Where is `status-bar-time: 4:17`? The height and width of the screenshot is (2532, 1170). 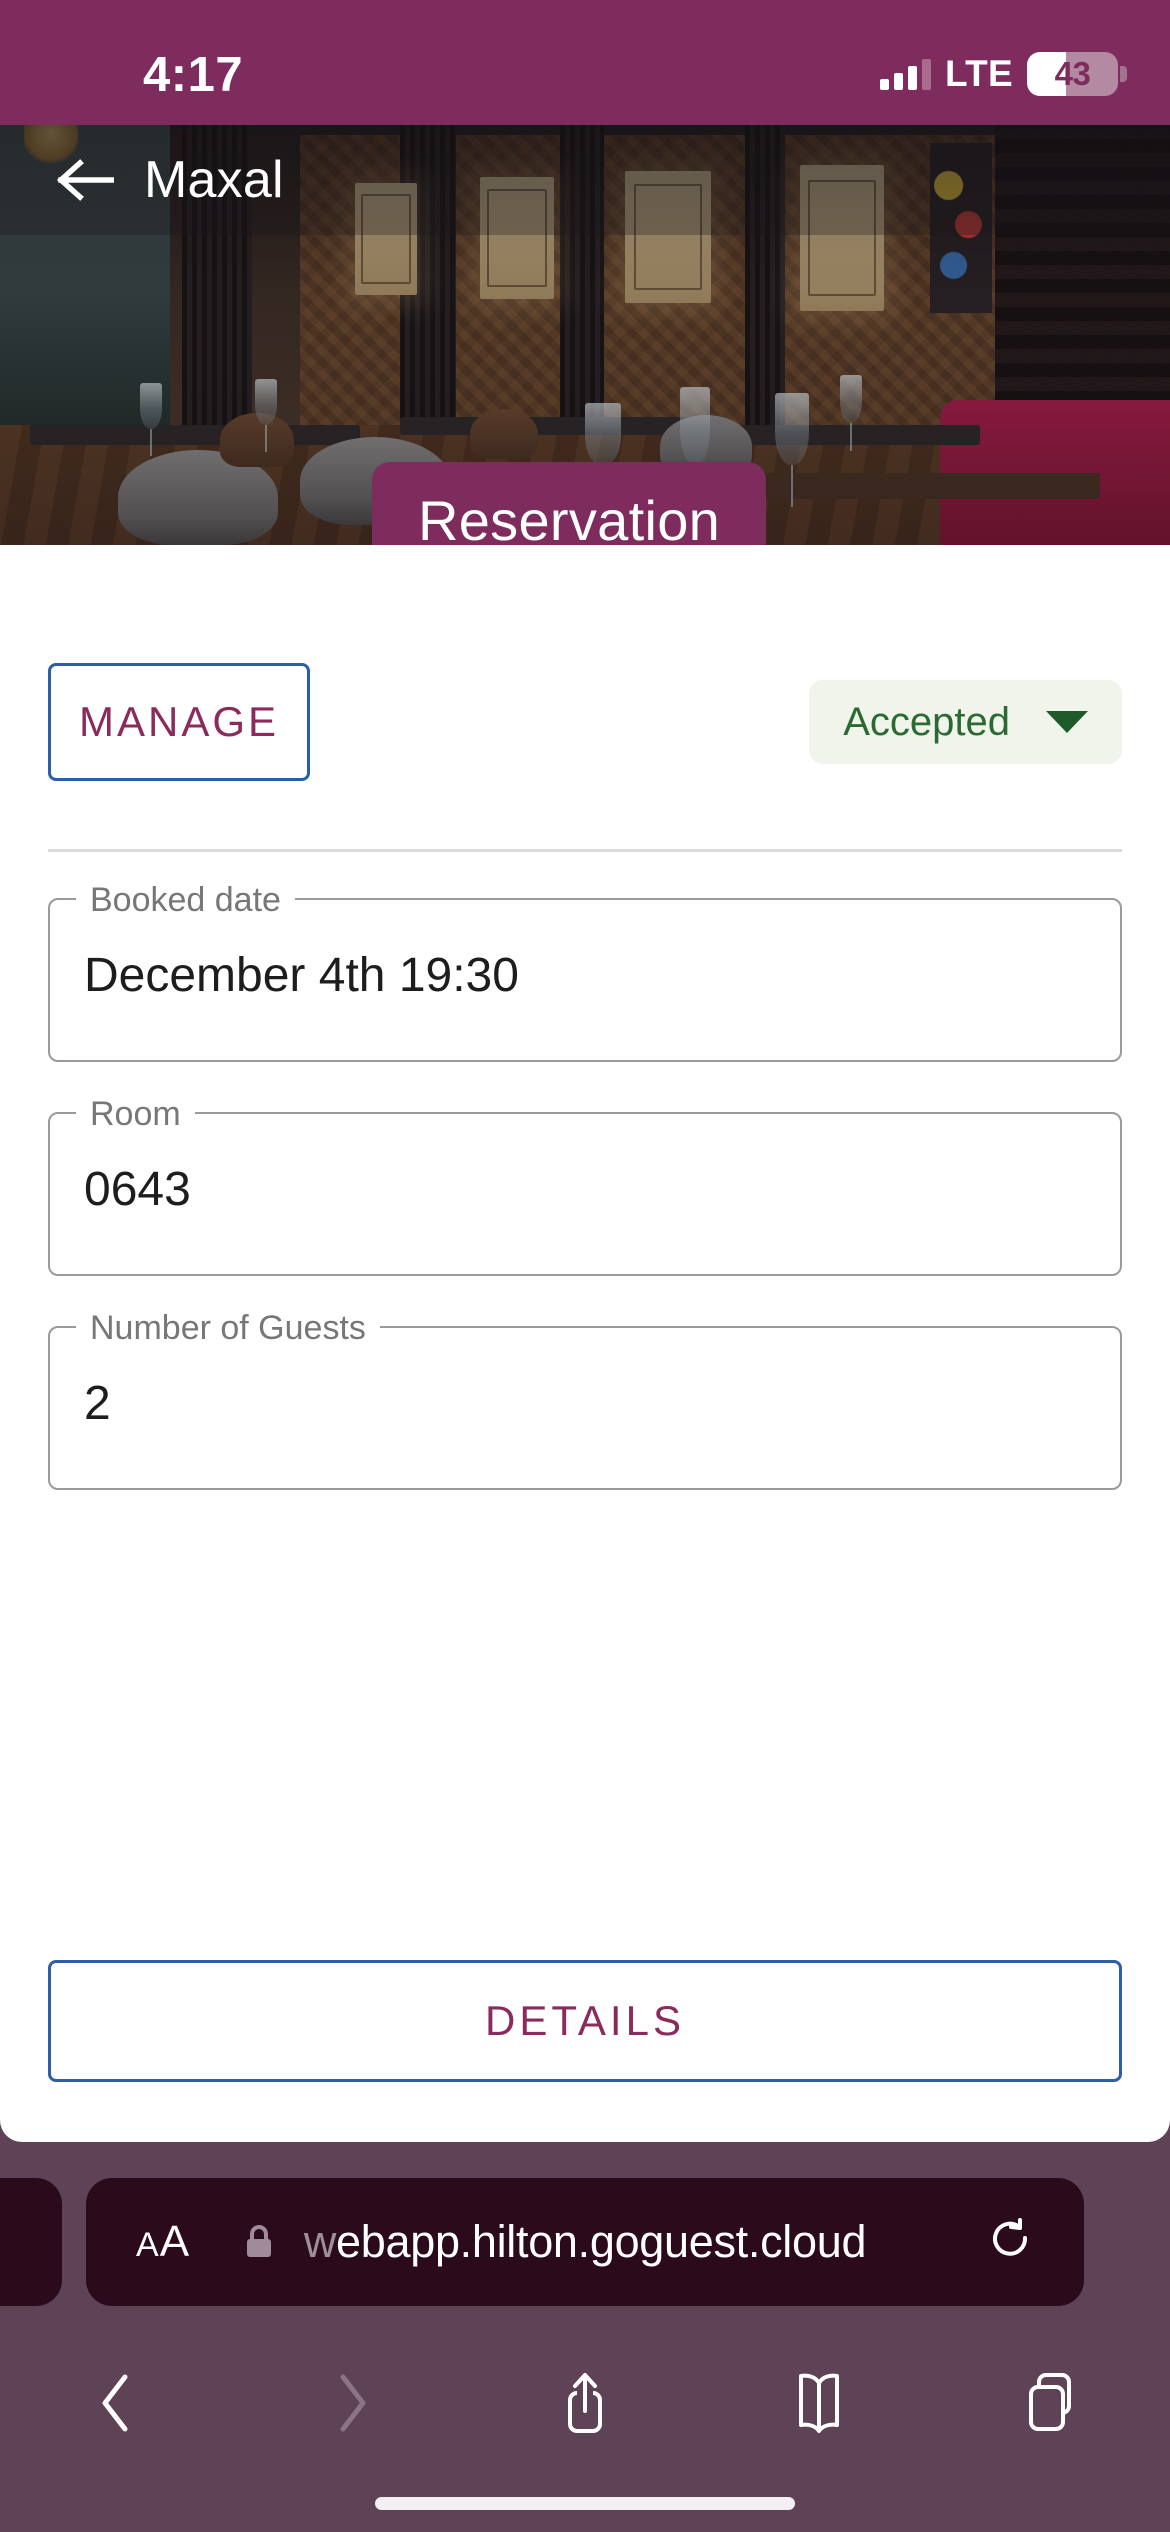
status-bar-time: 4:17 is located at coordinates (193, 75).